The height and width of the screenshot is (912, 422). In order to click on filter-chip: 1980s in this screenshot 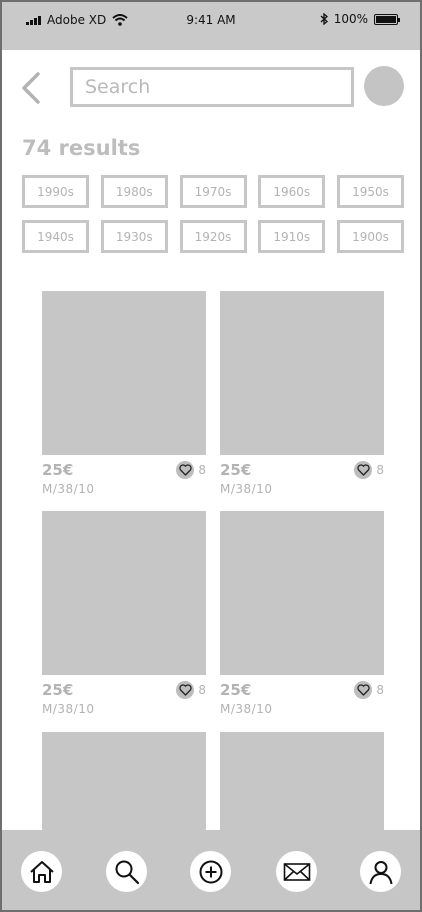, I will do `click(134, 191)`.